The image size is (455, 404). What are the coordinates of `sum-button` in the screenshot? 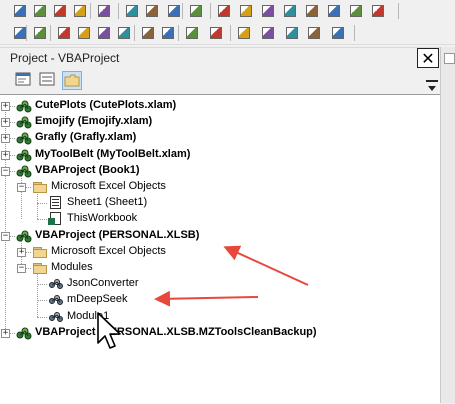 It's located at (338, 33).